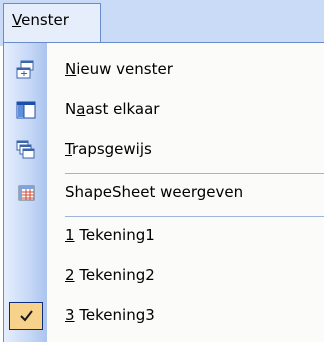 Image resolution: width=324 pixels, height=342 pixels. What do you see at coordinates (26, 150) in the screenshot?
I see `cascade-icon` at bounding box center [26, 150].